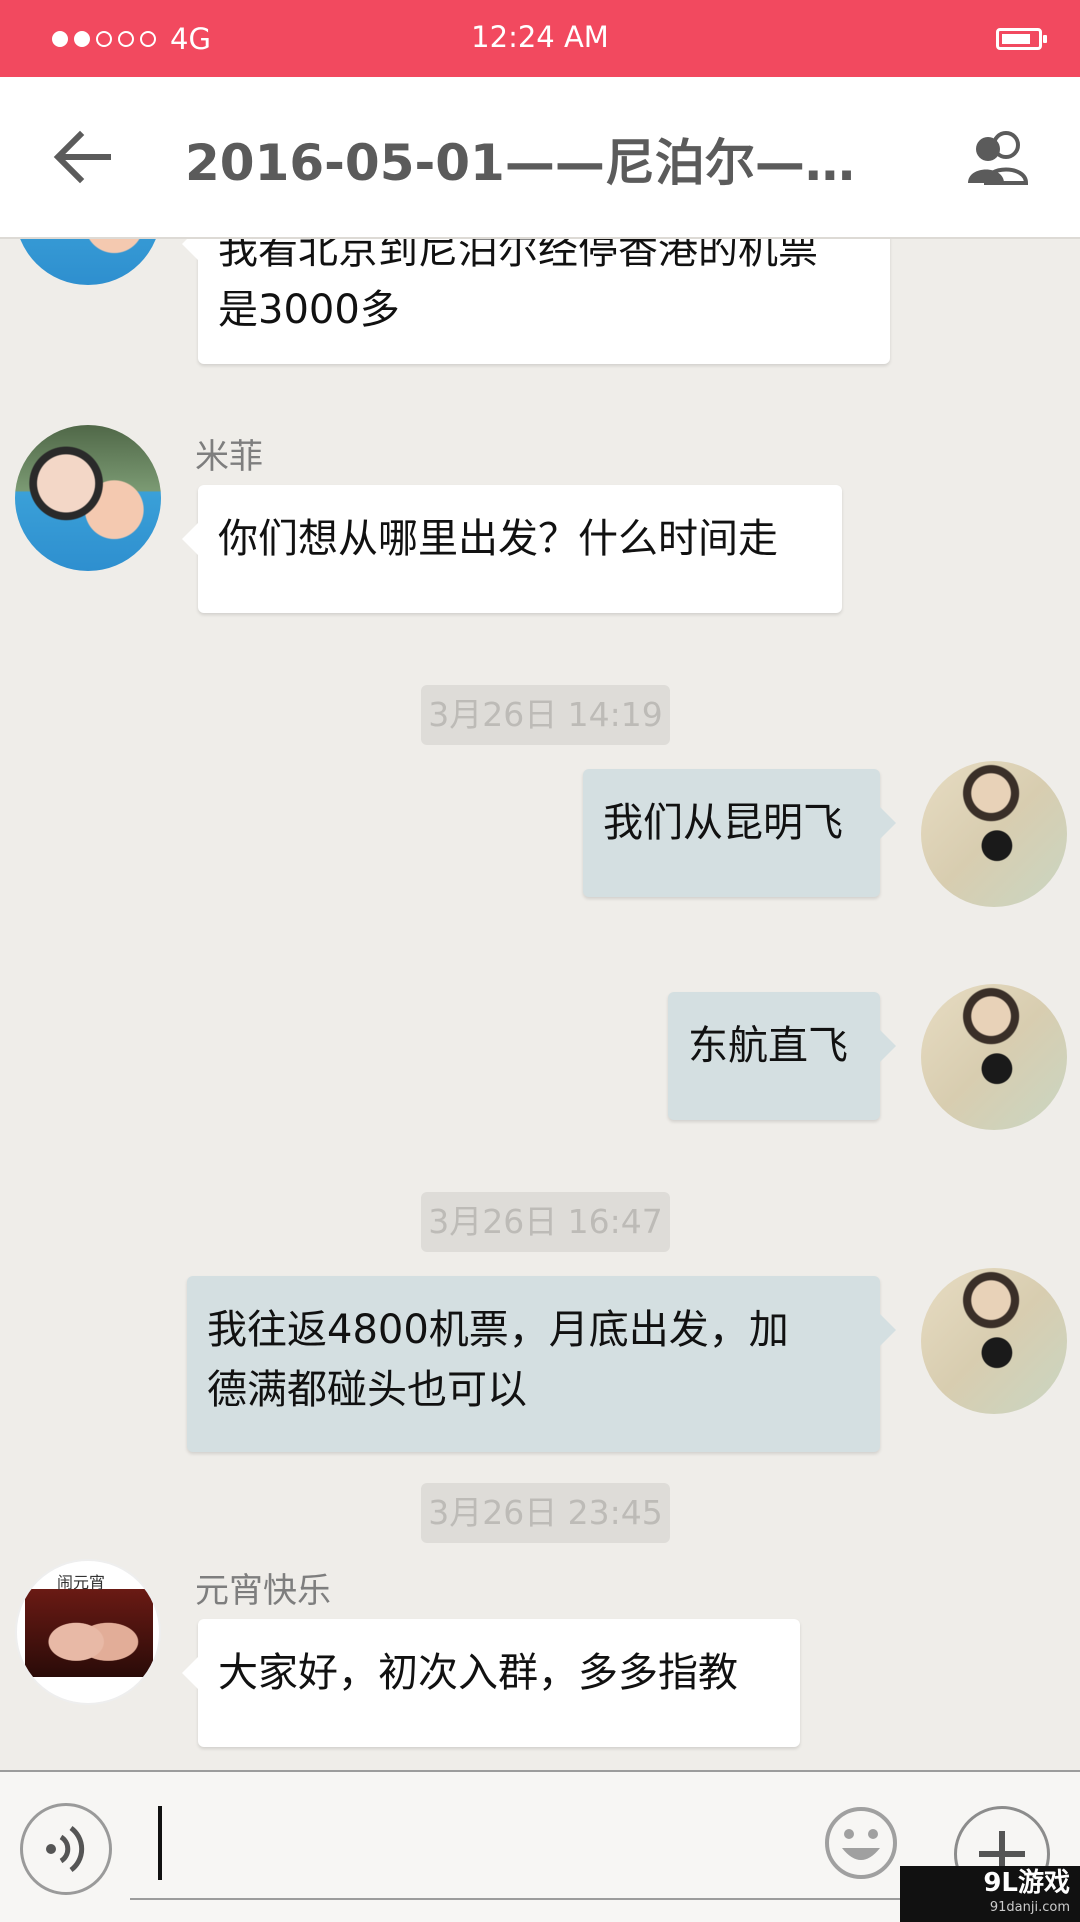  I want to click on message-text-line: 我往返4800机票，月底出发，加, so click(498, 1330).